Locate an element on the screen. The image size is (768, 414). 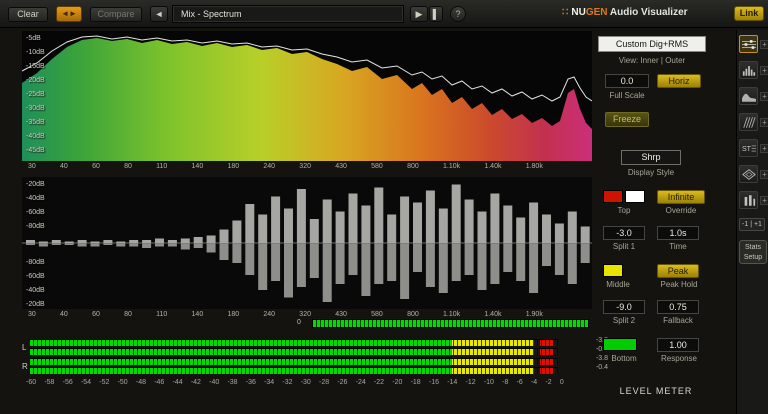
meter-peak-block is located at coordinates (546, 362).